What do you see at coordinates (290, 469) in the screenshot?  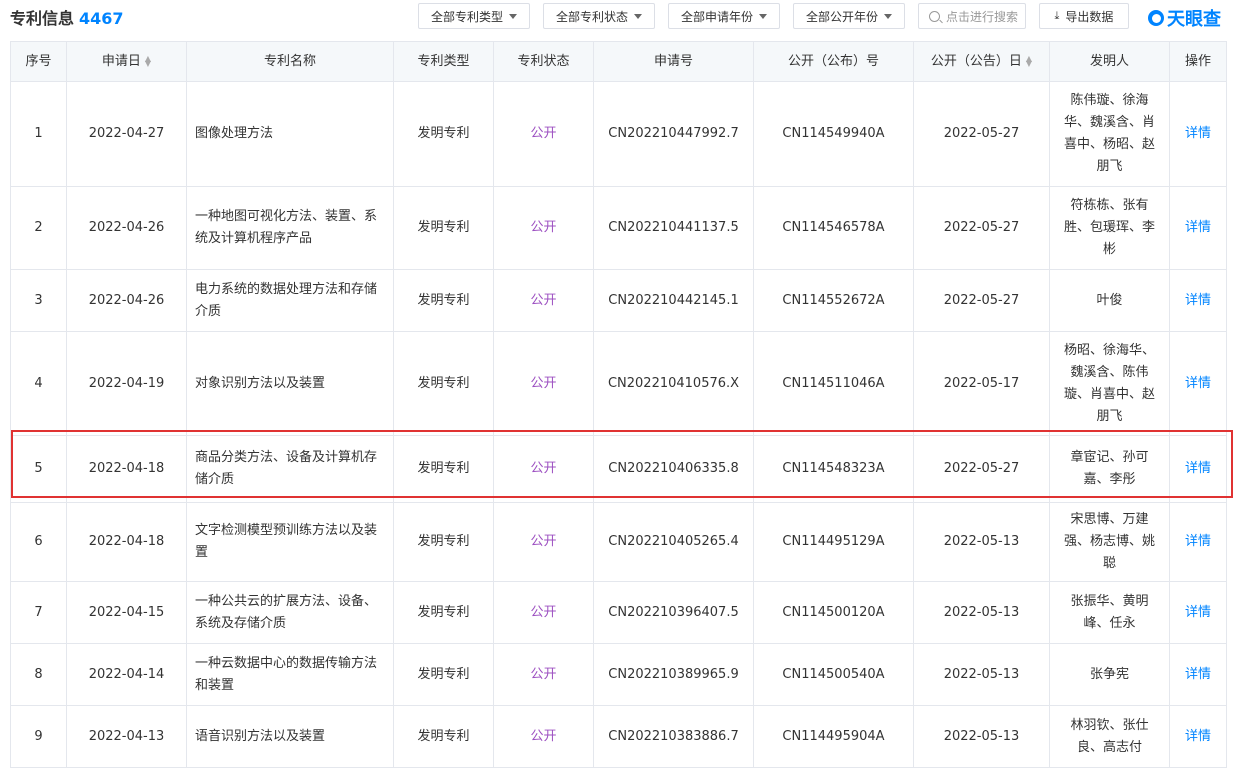 I see `patent-name: 商品分类方法、设备及计算机存储介质` at bounding box center [290, 469].